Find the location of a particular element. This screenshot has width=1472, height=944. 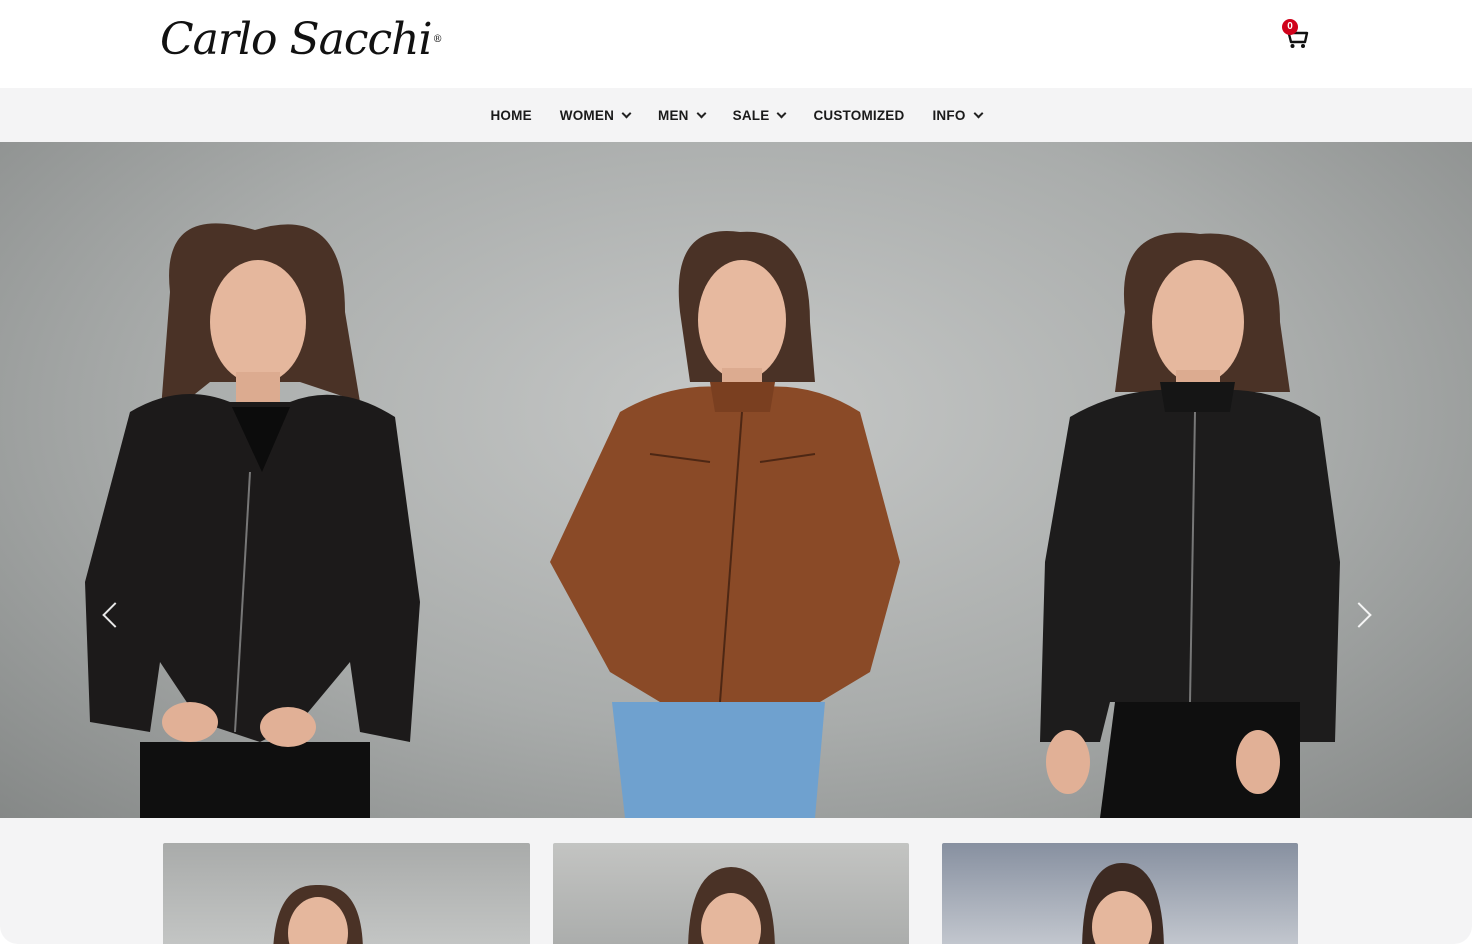

nav-home: HOME is located at coordinates (510, 115).